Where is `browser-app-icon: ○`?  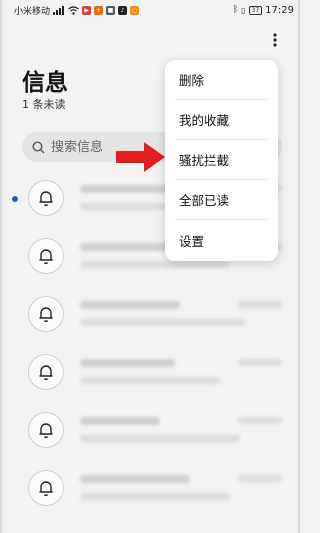
browser-app-icon: ○ is located at coordinates (135, 10).